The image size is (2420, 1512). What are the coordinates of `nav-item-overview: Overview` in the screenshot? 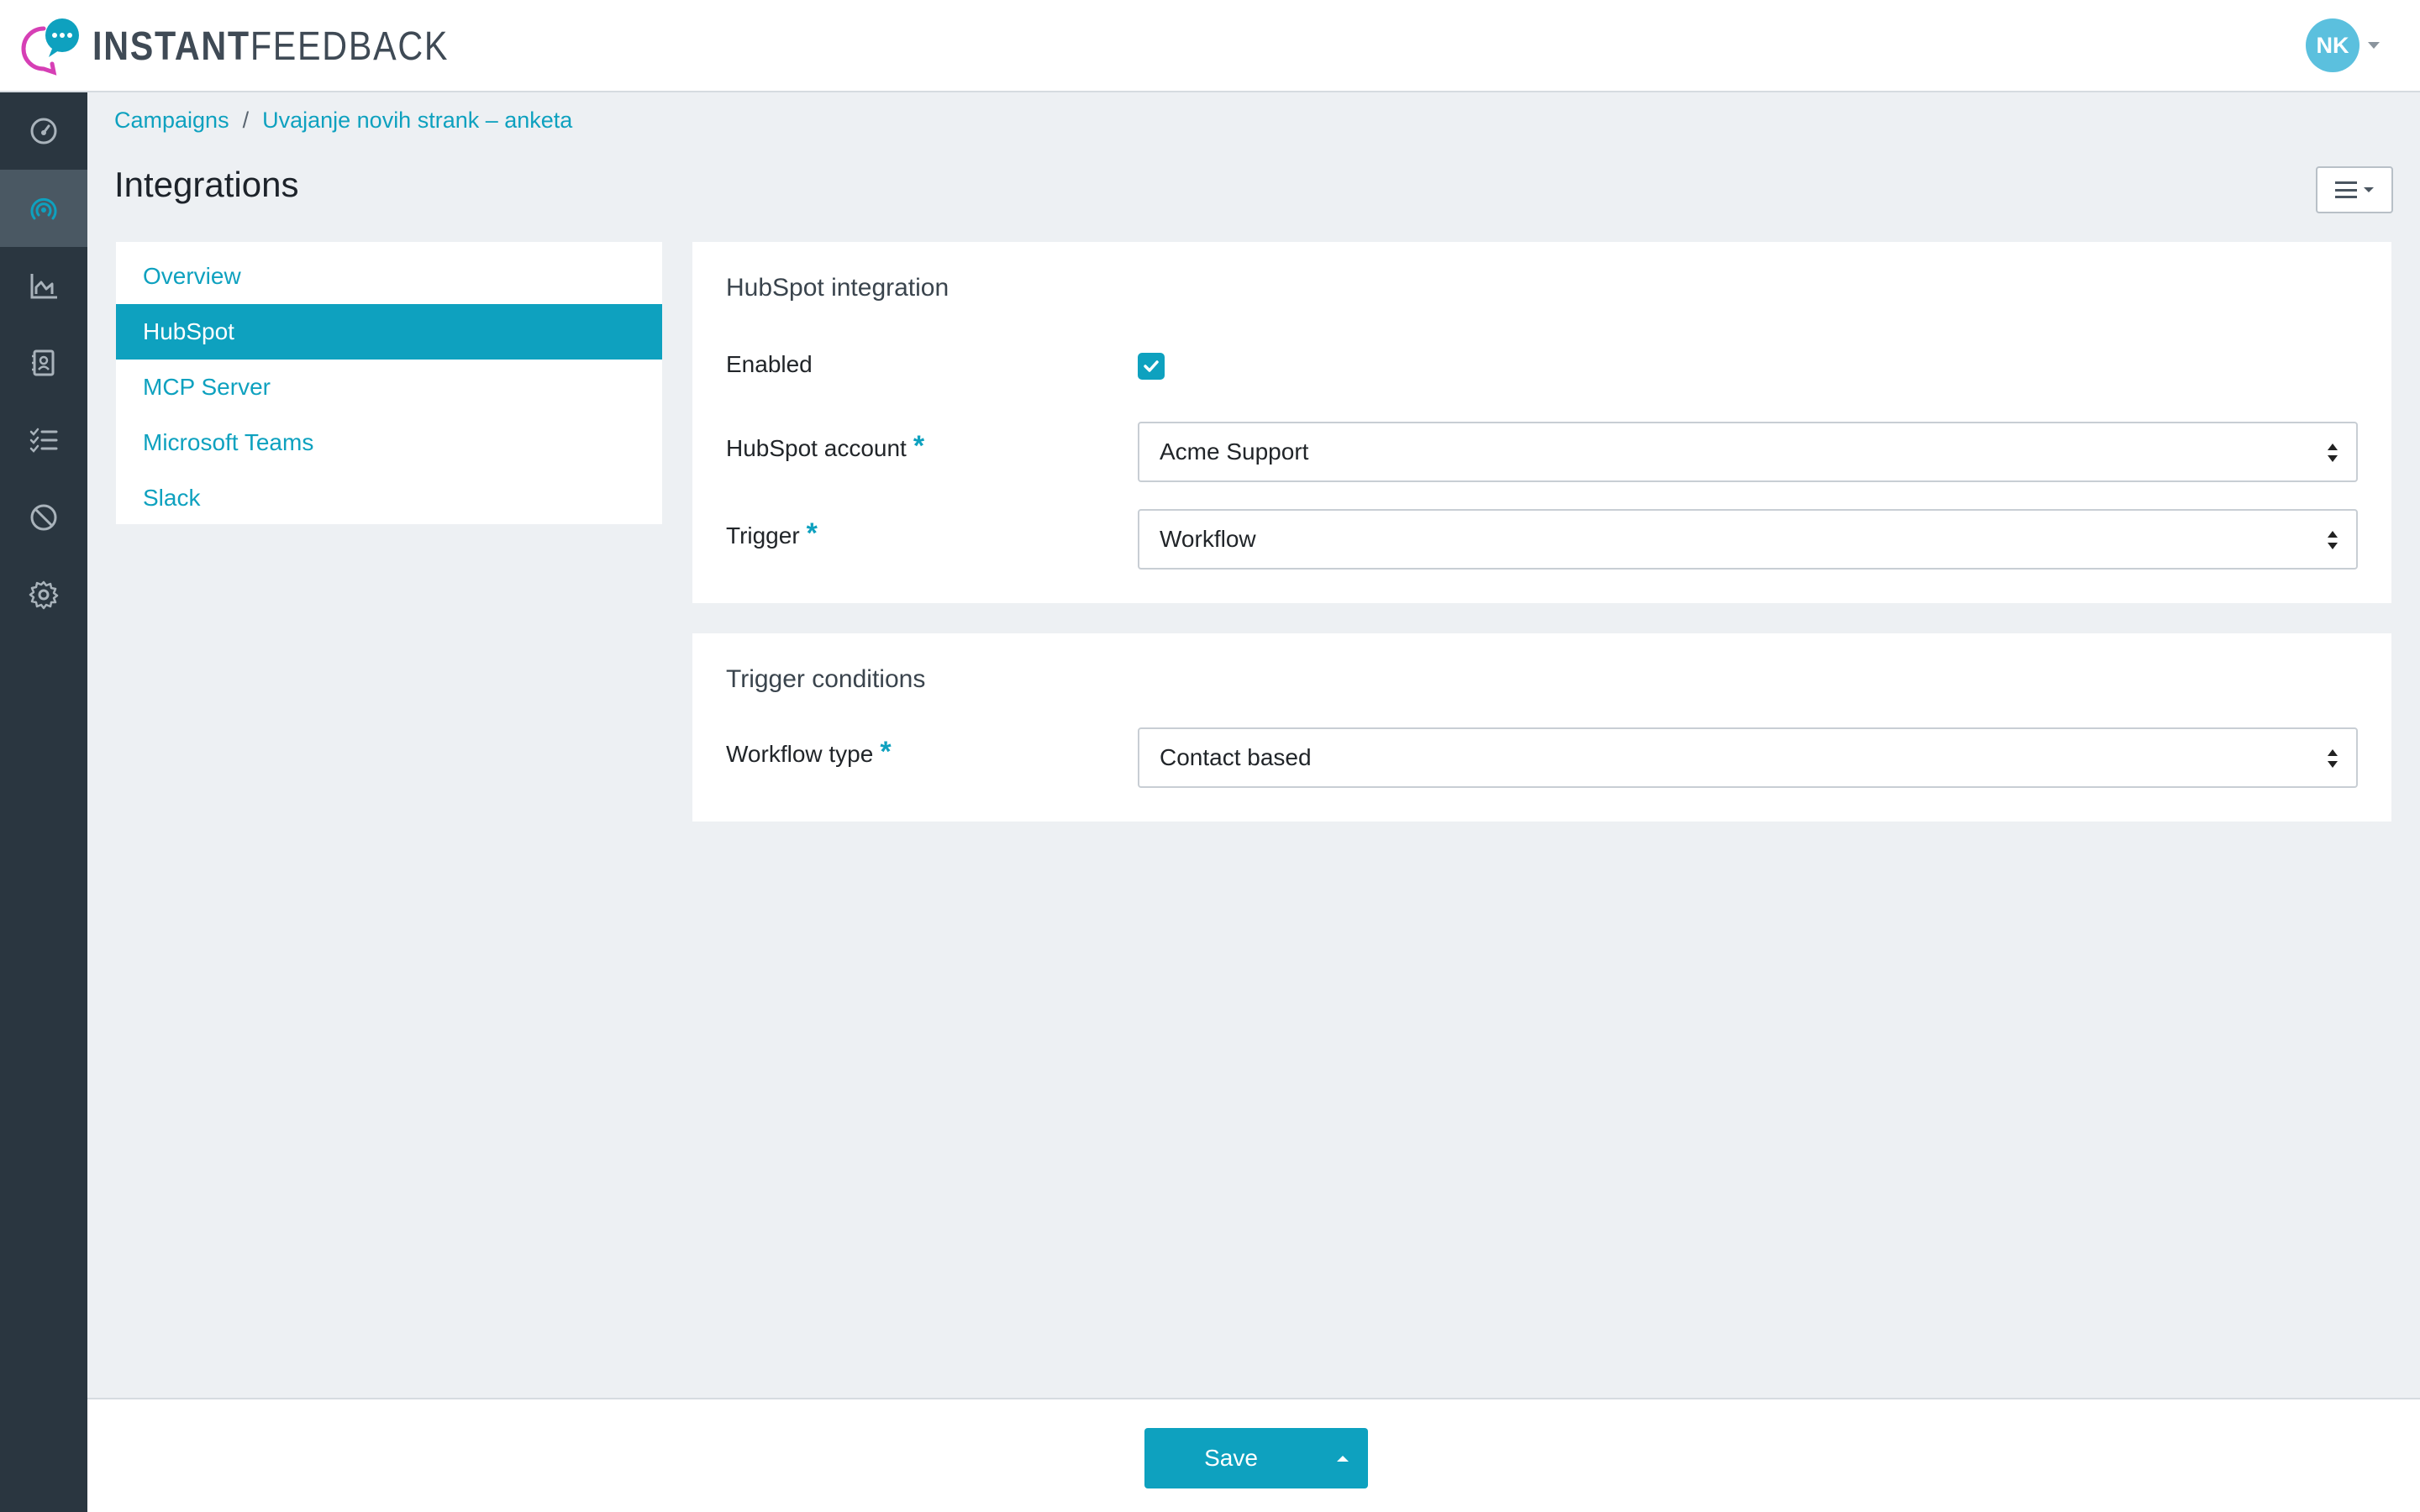 It's located at (389, 276).